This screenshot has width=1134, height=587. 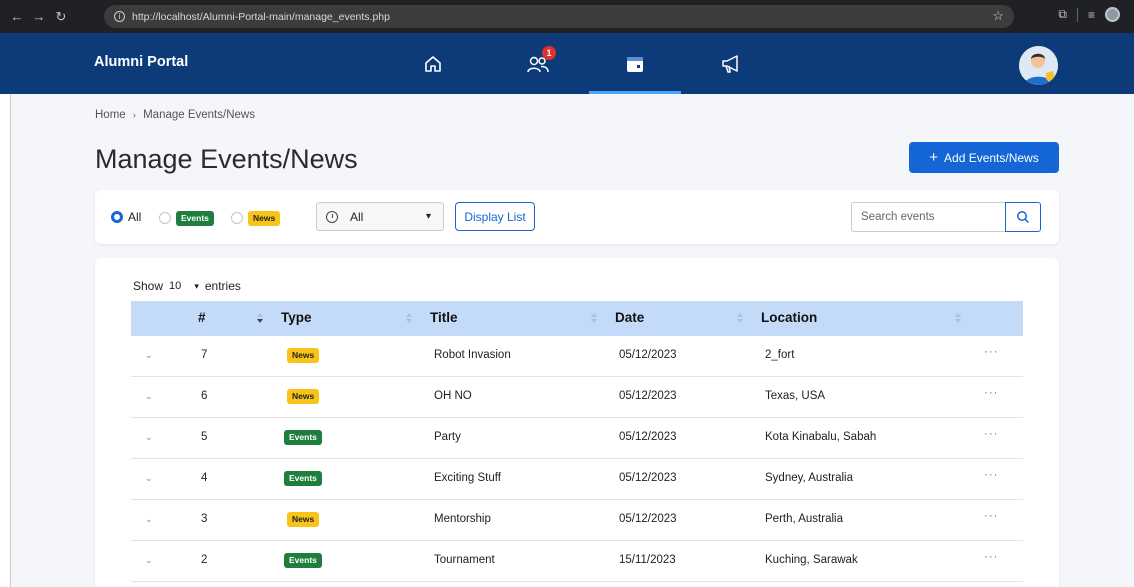 What do you see at coordinates (538, 70) in the screenshot?
I see `nav-alumni: 1` at bounding box center [538, 70].